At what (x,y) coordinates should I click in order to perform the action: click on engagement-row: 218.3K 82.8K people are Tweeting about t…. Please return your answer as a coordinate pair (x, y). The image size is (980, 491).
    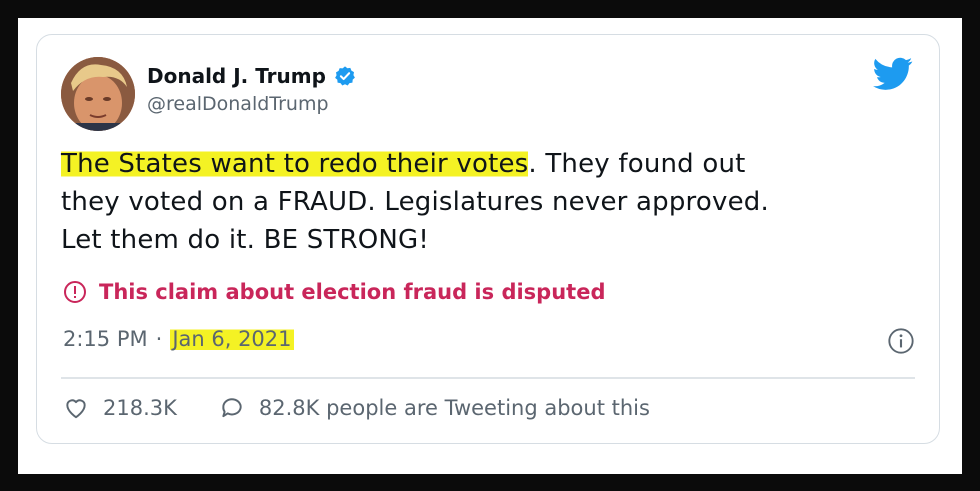
    Looking at the image, I should click on (356, 408).